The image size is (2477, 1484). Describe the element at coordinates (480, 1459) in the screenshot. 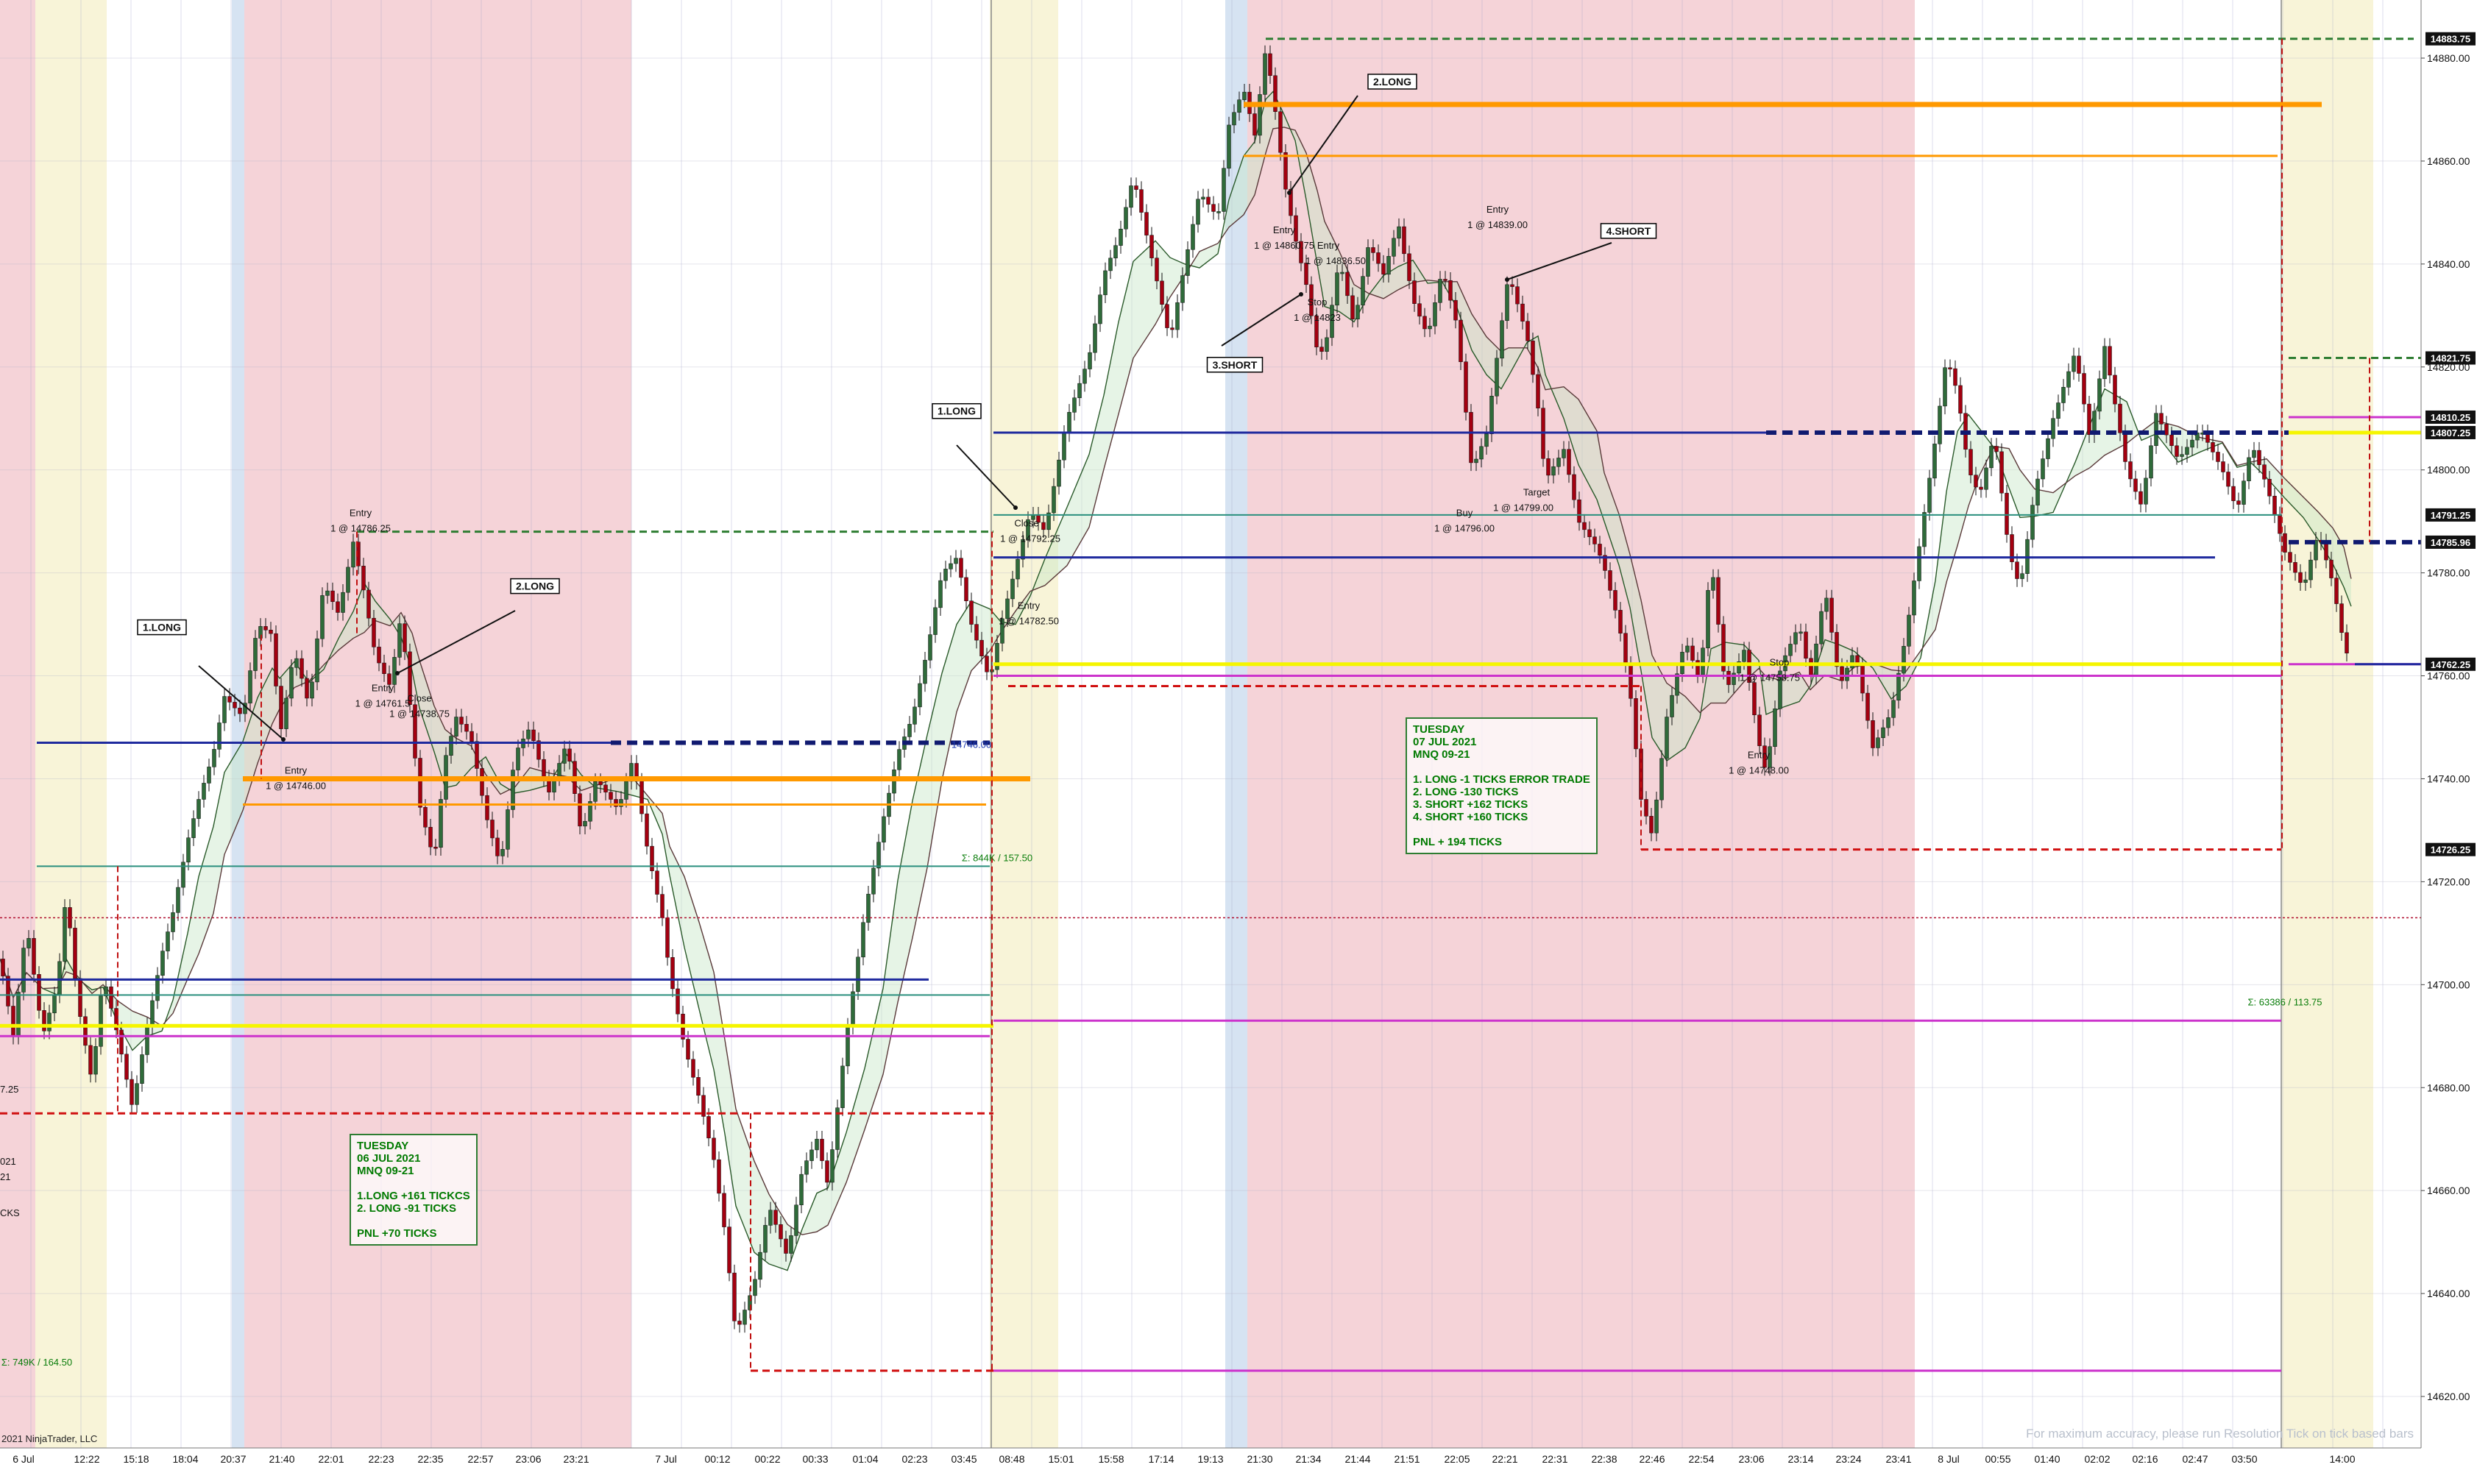

I see `time-tick-label: 22:57` at that location.